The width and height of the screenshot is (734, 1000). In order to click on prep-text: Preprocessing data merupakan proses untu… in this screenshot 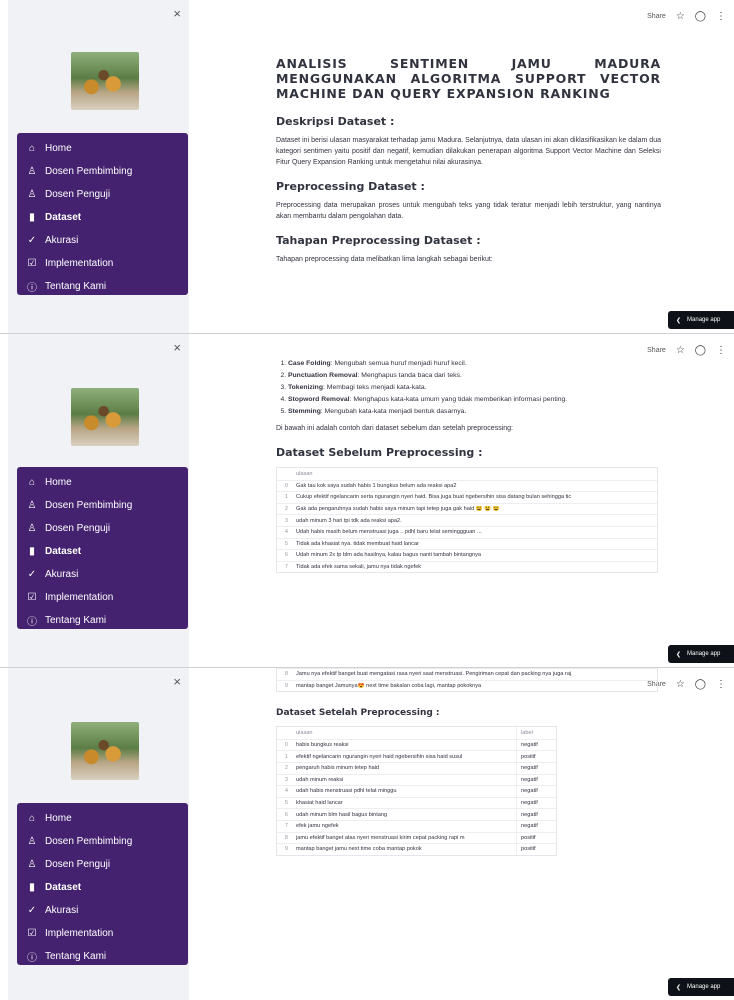, I will do `click(468, 211)`.